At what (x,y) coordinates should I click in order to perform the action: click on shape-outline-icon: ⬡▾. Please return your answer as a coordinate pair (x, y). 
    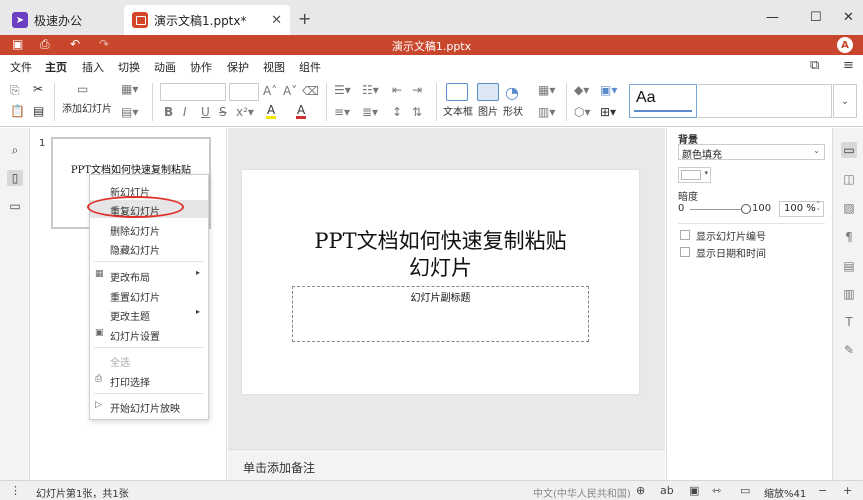
    Looking at the image, I should click on (582, 112).